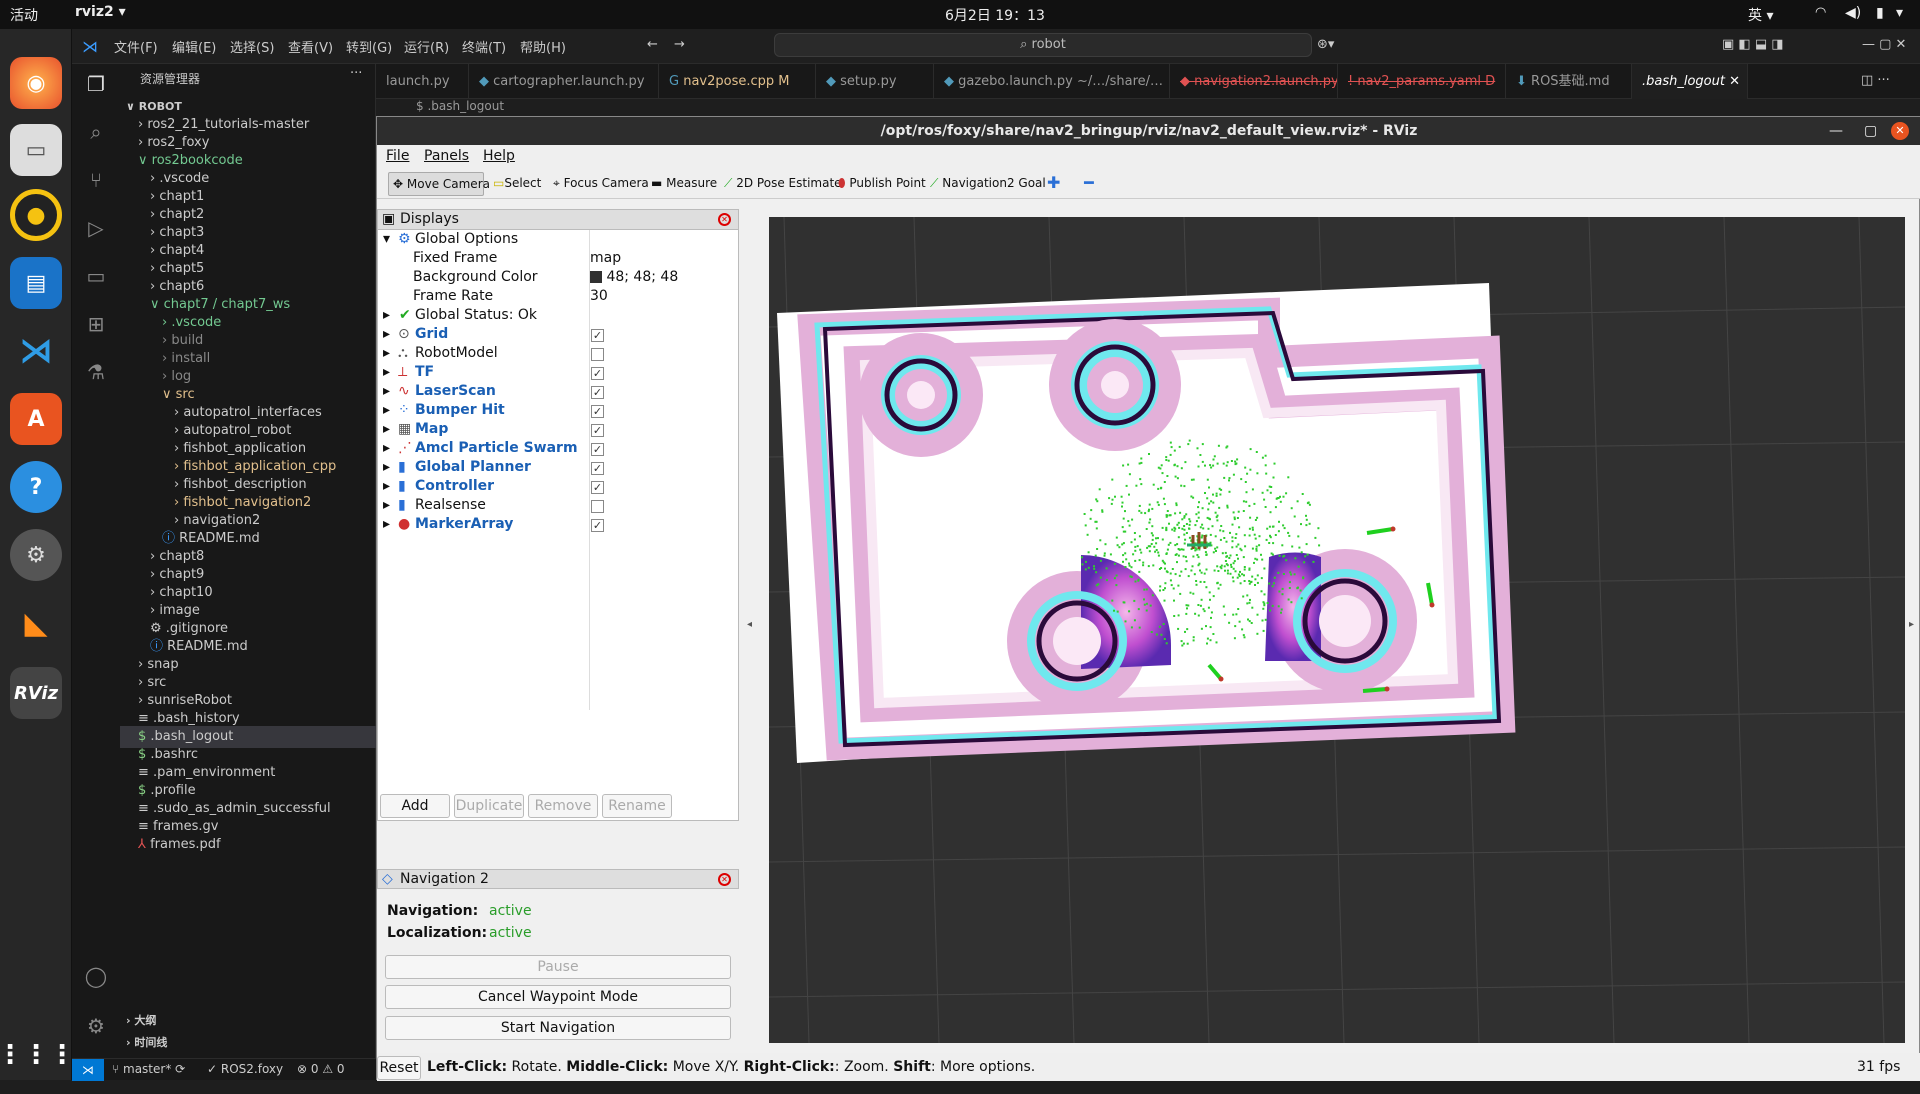 The height and width of the screenshot is (1094, 1920). What do you see at coordinates (36, 693) in the screenshot?
I see `rviz-icon: RViz` at bounding box center [36, 693].